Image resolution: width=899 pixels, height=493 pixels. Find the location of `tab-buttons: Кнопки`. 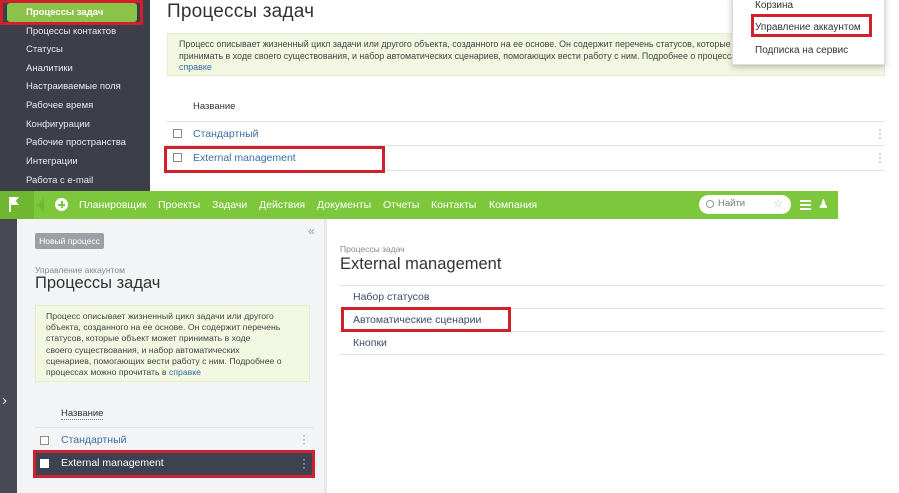

tab-buttons: Кнопки is located at coordinates (611, 343).